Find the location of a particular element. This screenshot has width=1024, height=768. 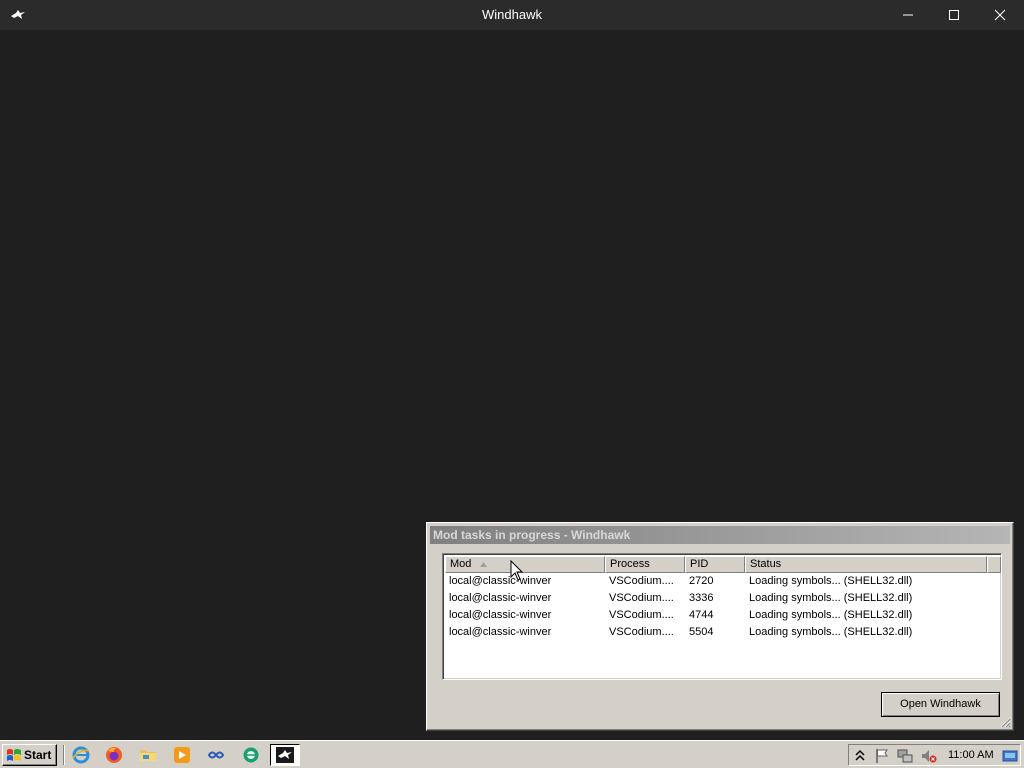

dialog-title: Mod tasks in progress - Windhawk is located at coordinates (532, 535).